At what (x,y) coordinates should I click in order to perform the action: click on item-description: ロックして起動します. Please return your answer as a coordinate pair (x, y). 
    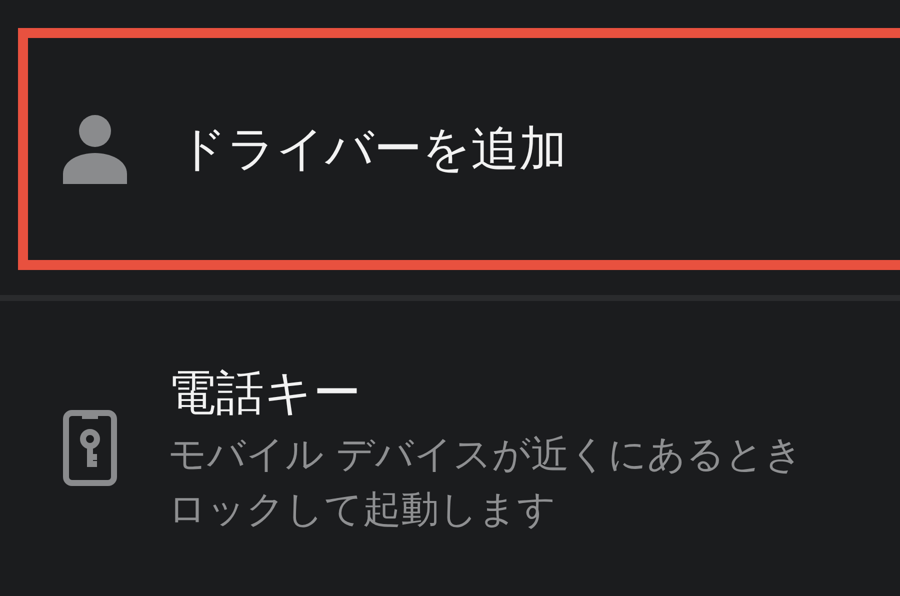
    Looking at the image, I should click on (362, 510).